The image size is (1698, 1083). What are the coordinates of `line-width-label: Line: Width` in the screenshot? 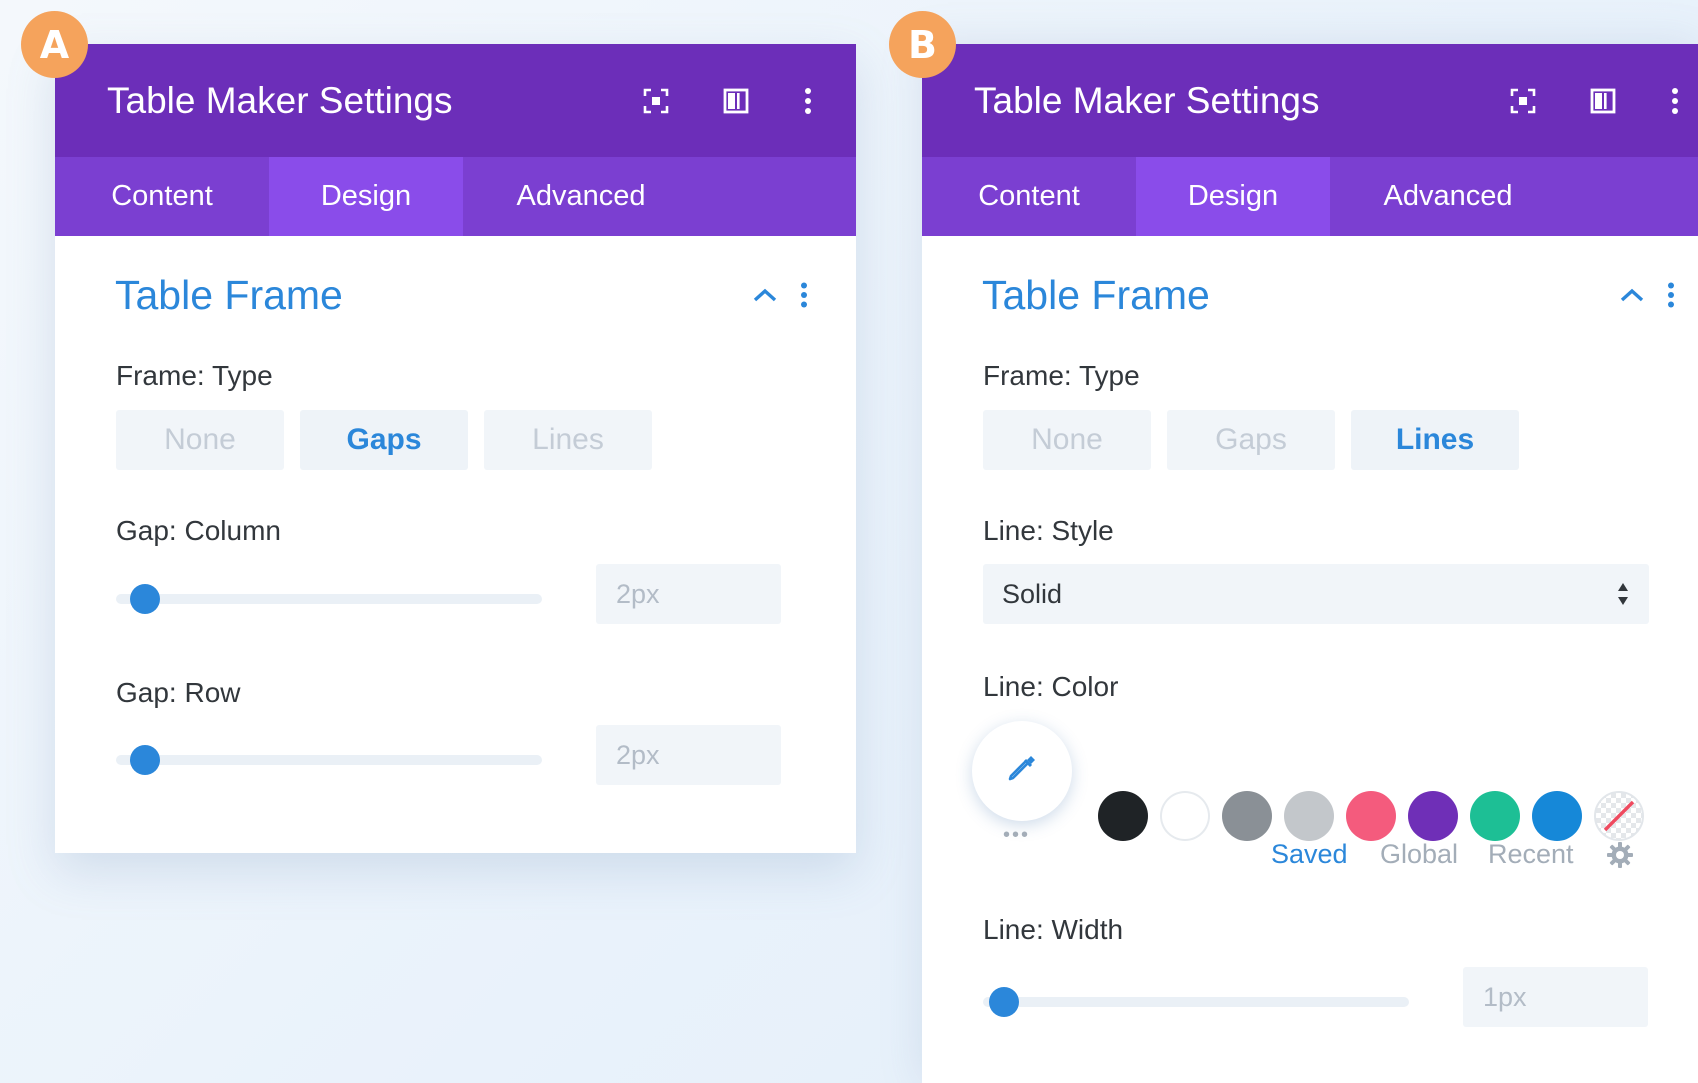 It's located at (1053, 929).